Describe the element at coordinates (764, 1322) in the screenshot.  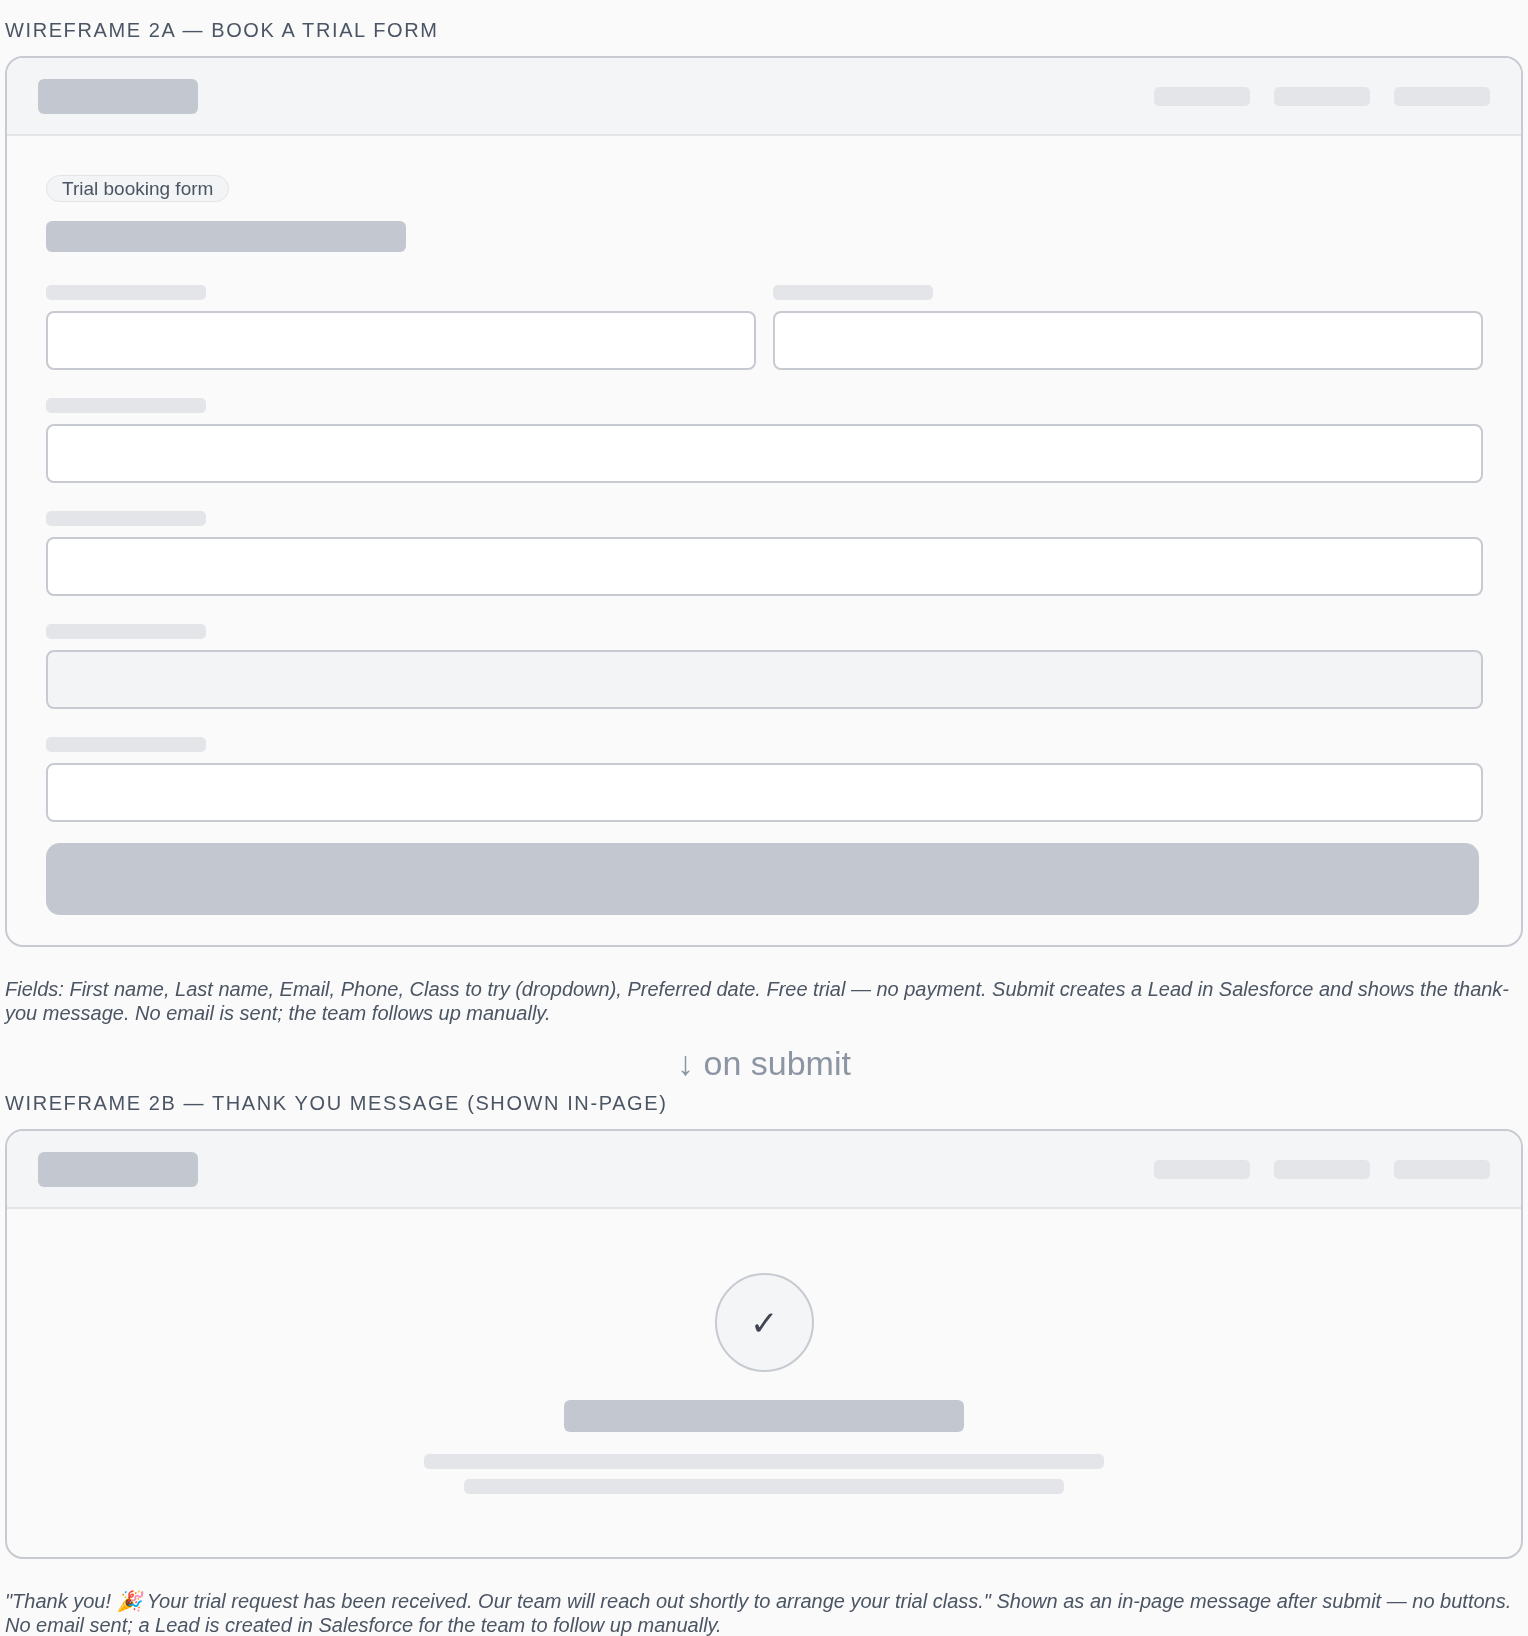
I see `check-icon: ✓` at that location.